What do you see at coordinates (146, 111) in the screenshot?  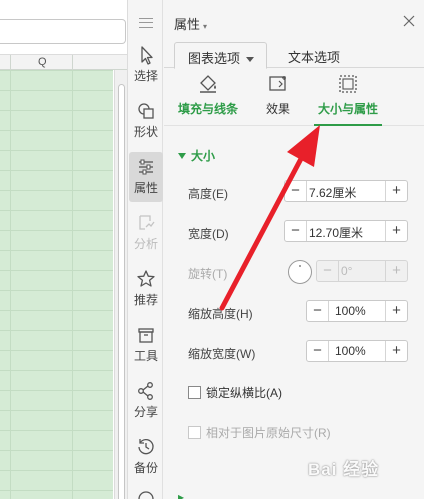 I see `shapes-icon` at bounding box center [146, 111].